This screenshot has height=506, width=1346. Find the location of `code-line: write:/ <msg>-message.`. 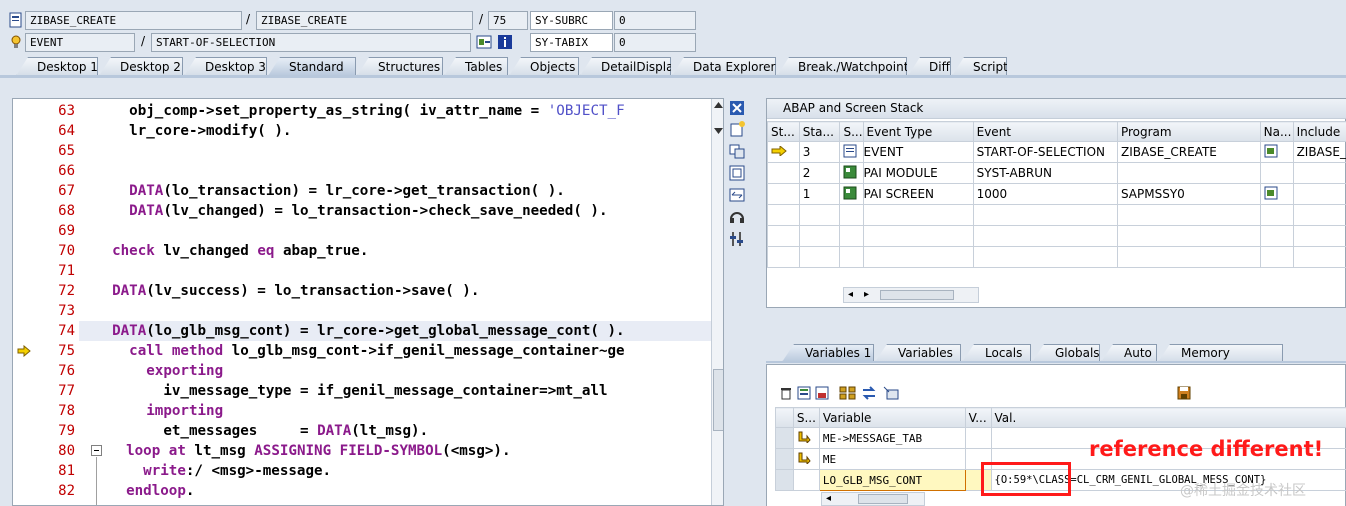

code-line: write:/ <msg>-message. is located at coordinates (237, 471).